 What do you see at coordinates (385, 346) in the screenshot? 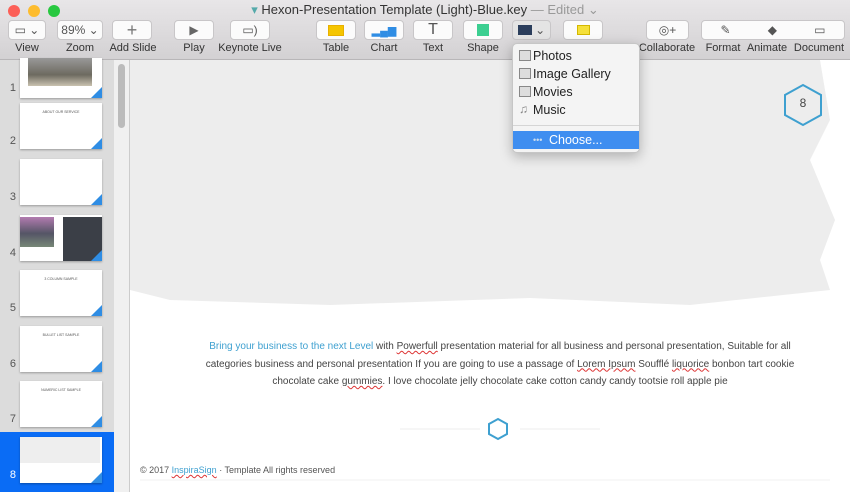
I see `text-segment: with` at bounding box center [385, 346].